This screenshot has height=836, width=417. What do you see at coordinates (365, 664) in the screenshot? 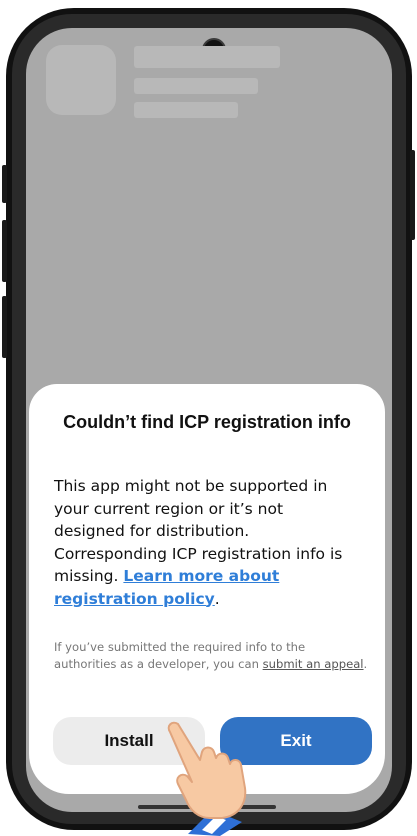
I see `dialog-note-end: .` at bounding box center [365, 664].